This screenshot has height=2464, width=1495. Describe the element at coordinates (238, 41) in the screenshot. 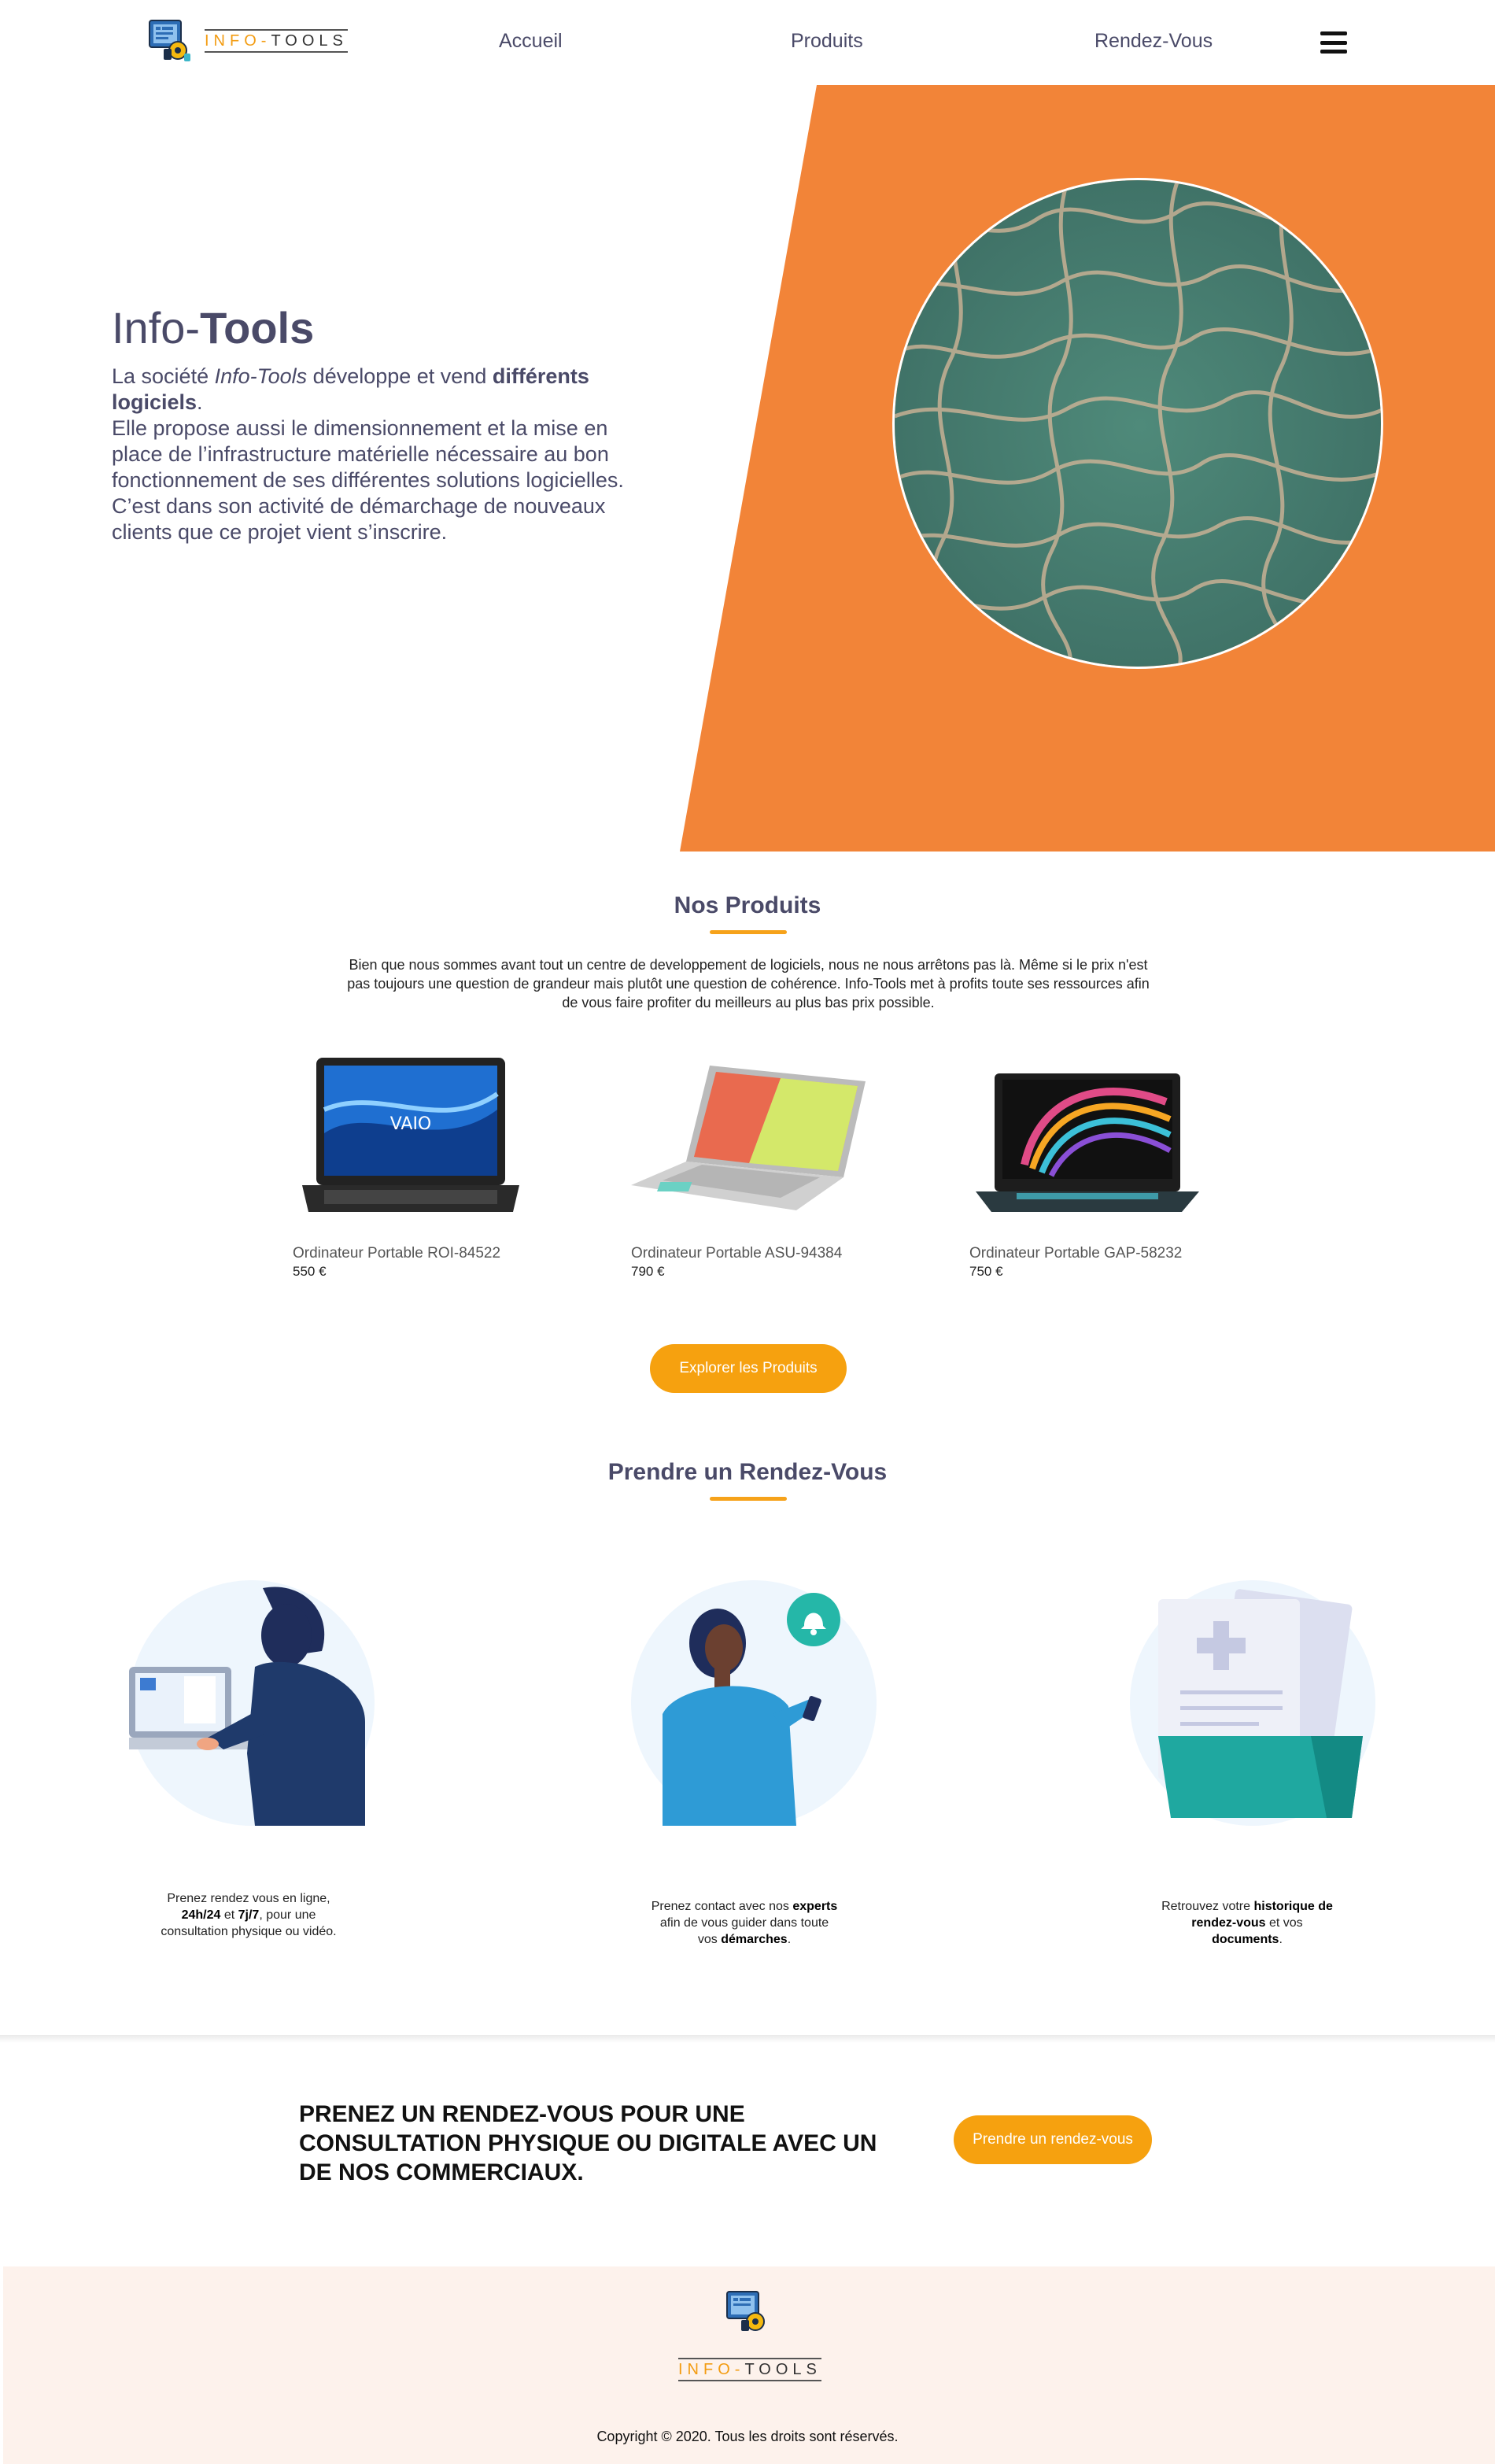

I see `brand-name-part1: INFO-` at that location.